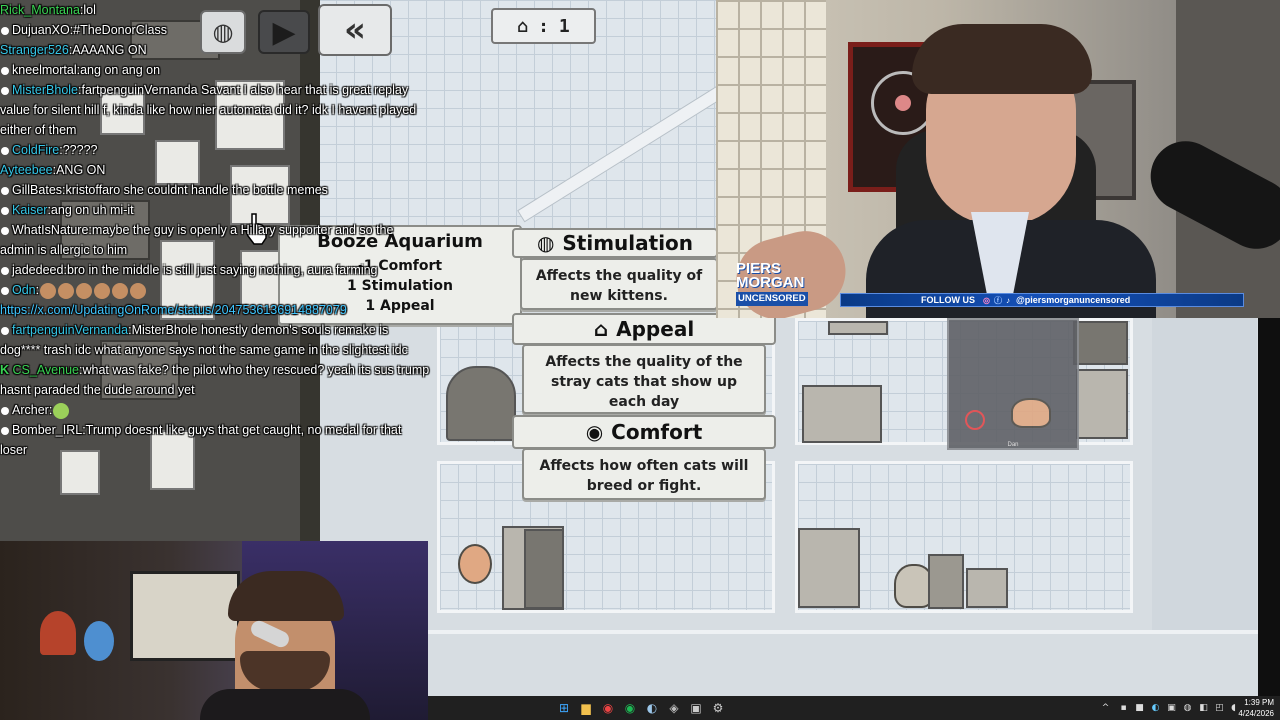 This screenshot has width=1280, height=720. Describe the element at coordinates (215, 170) in the screenshot. I see `chat-message: Ayteebee:ANG ON` at that location.